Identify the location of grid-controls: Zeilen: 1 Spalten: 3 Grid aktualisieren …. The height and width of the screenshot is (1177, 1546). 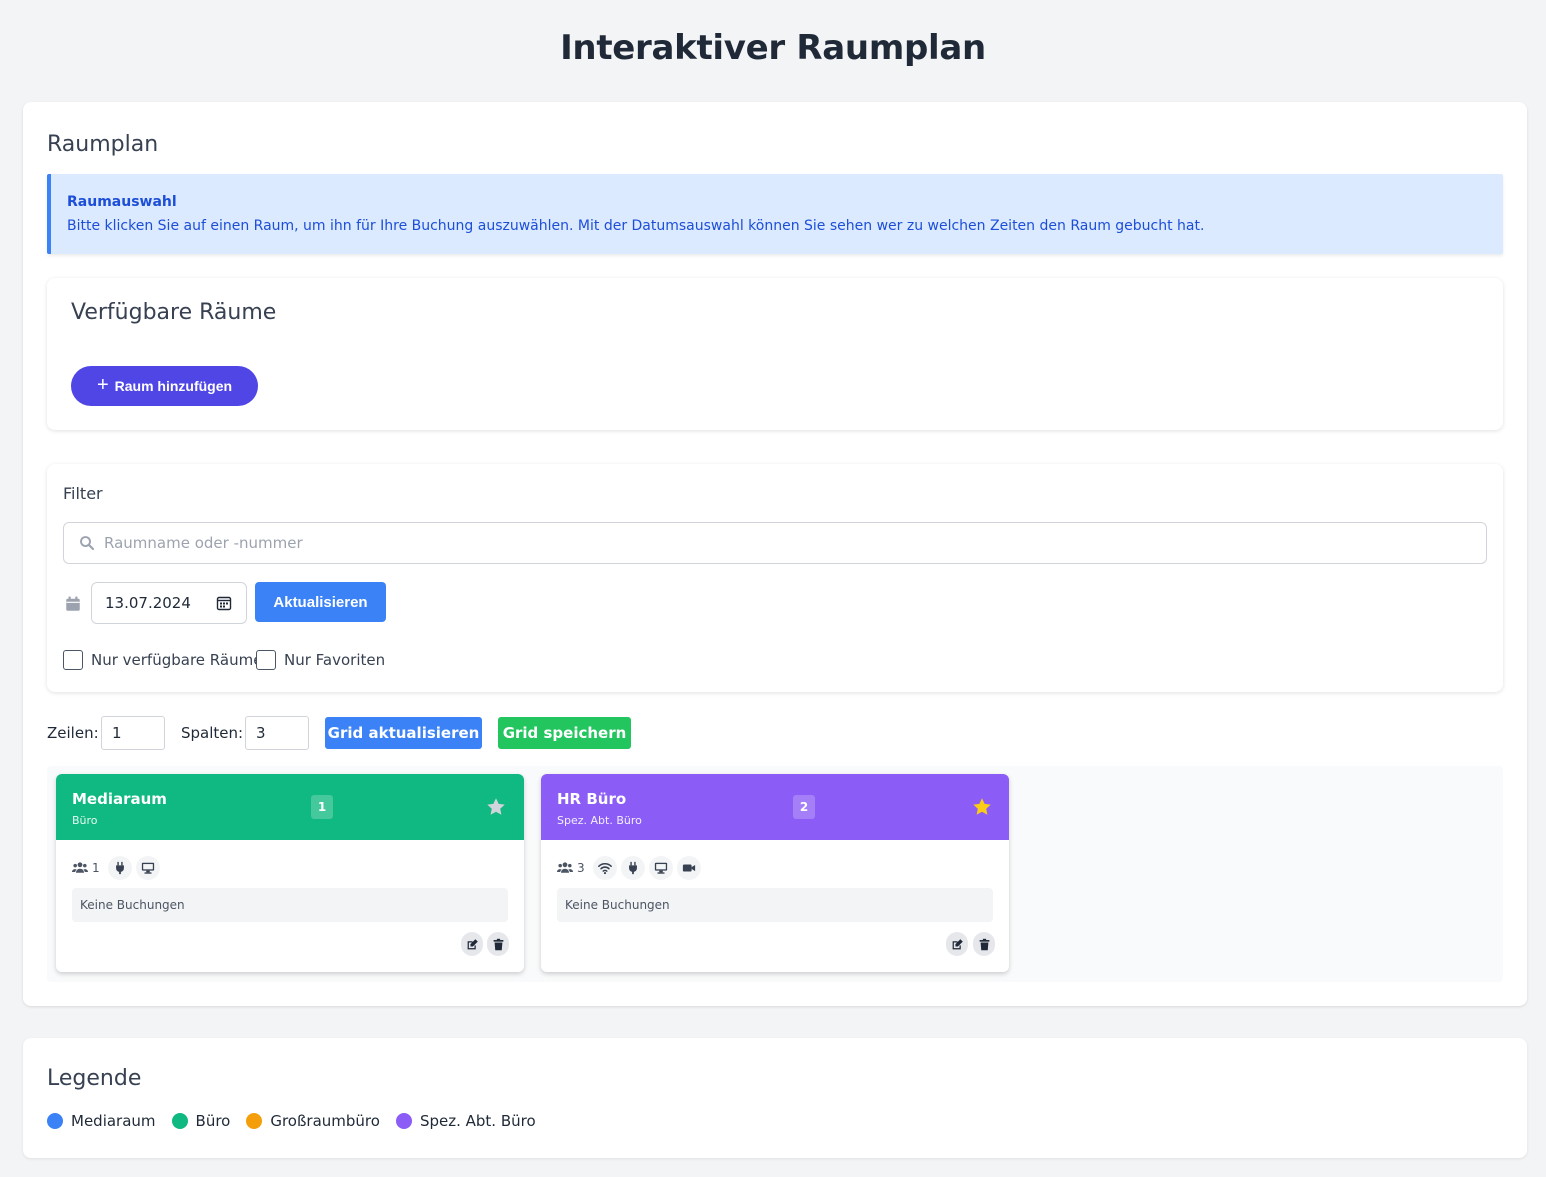
(775, 733).